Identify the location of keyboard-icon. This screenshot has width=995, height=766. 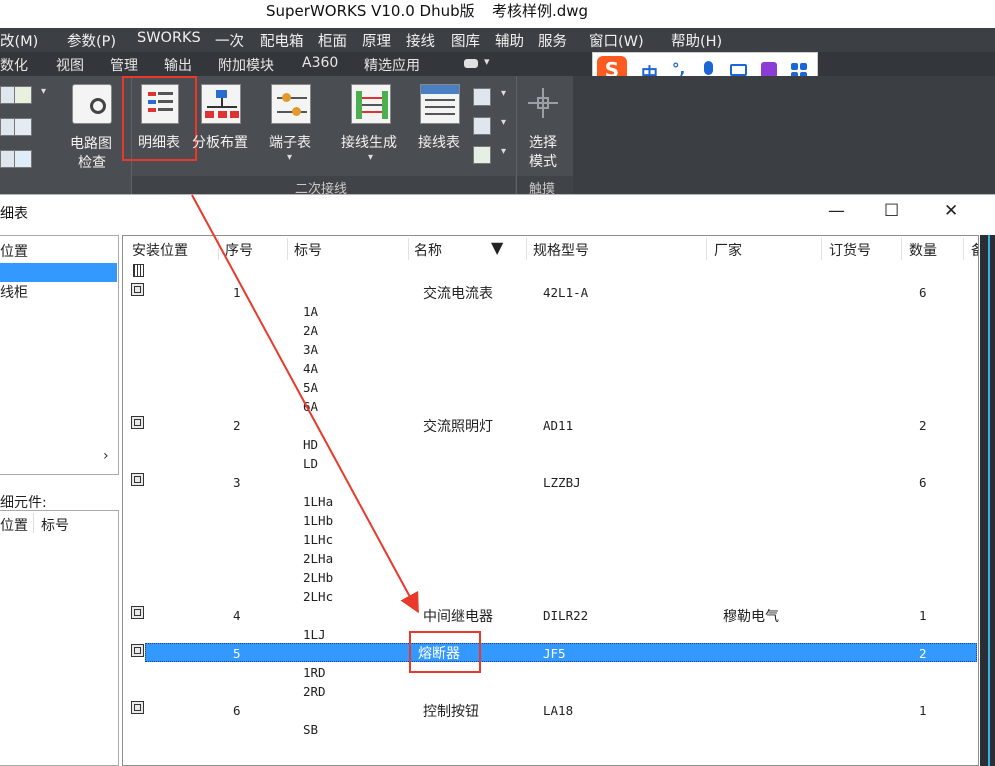
(738, 70).